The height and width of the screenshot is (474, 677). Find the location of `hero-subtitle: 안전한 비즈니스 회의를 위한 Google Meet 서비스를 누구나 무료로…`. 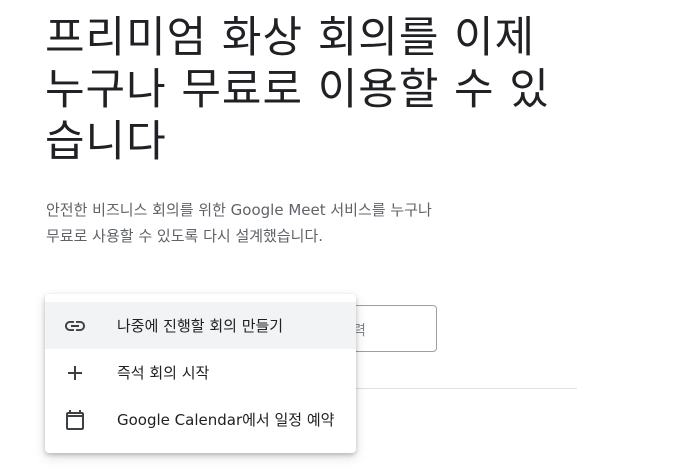

hero-subtitle: 안전한 비즈니스 회의를 위한 Google Meet 서비스를 누구나 무료로… is located at coordinates (239, 223).